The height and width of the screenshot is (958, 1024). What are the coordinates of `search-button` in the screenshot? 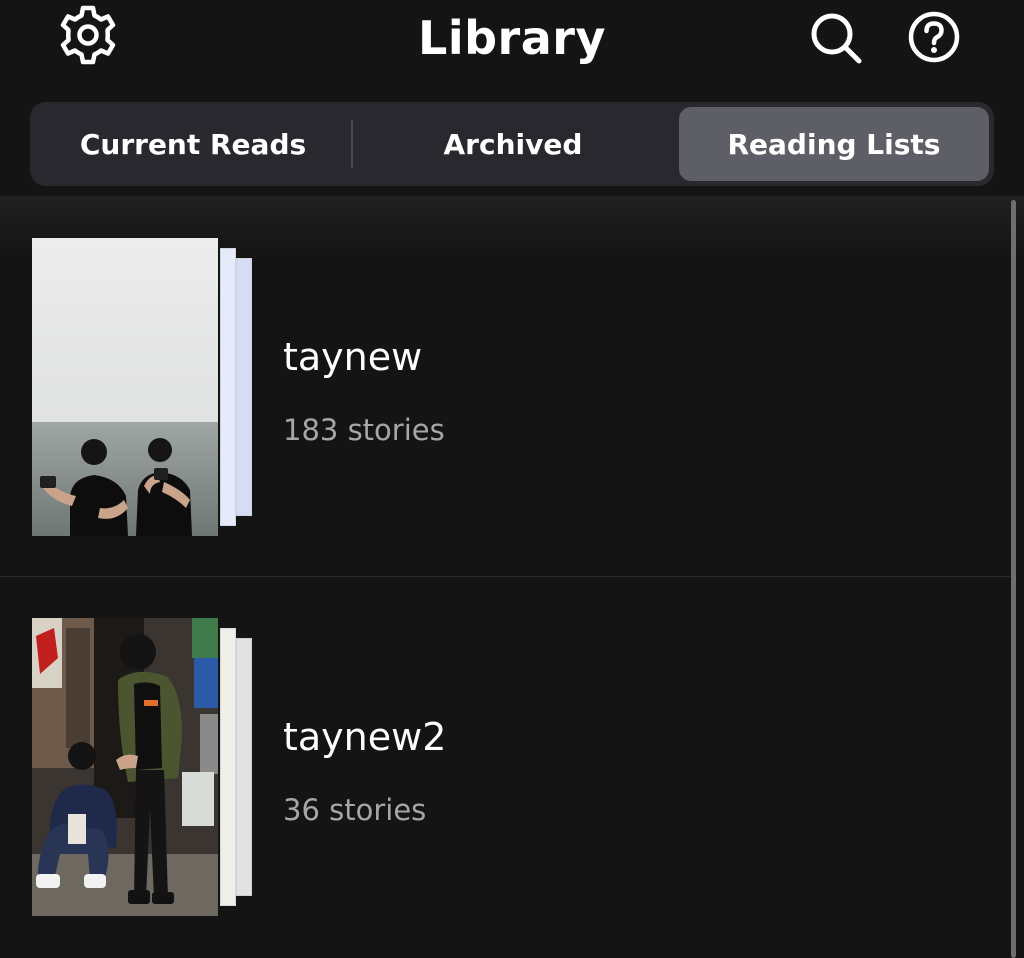 It's located at (835, 37).